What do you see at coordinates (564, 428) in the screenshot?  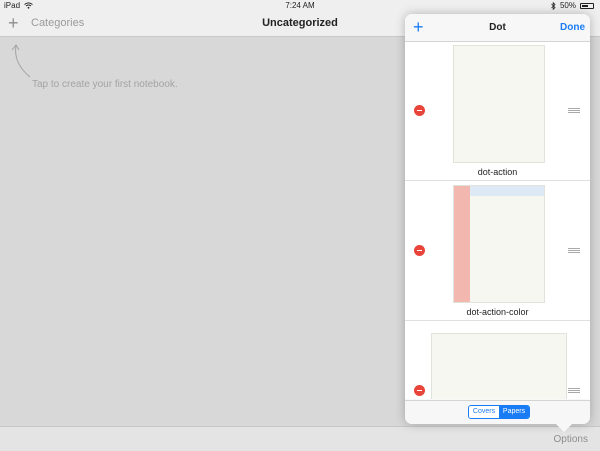 I see `popover-arrow` at bounding box center [564, 428].